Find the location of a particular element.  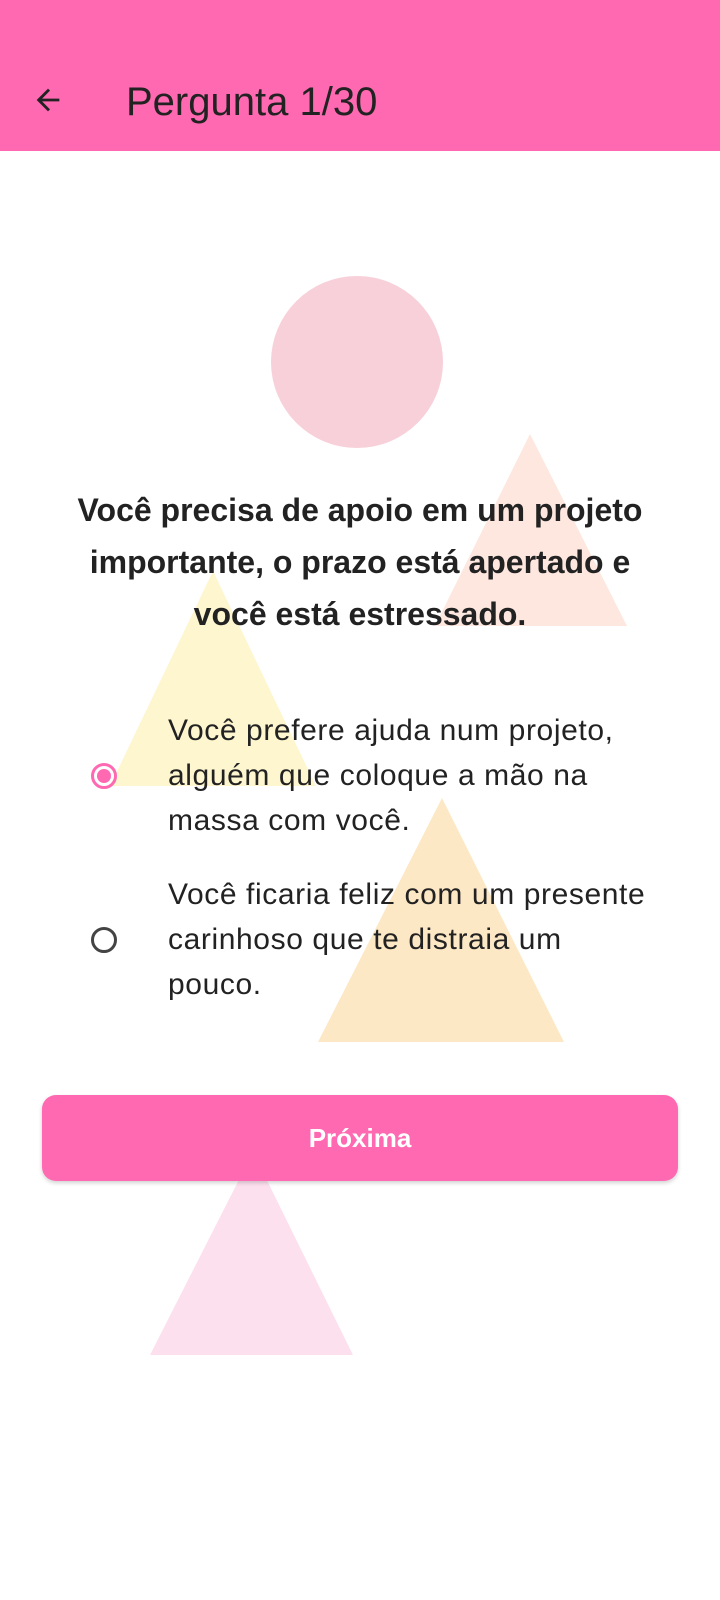

radio-button-unselected is located at coordinates (104, 940).